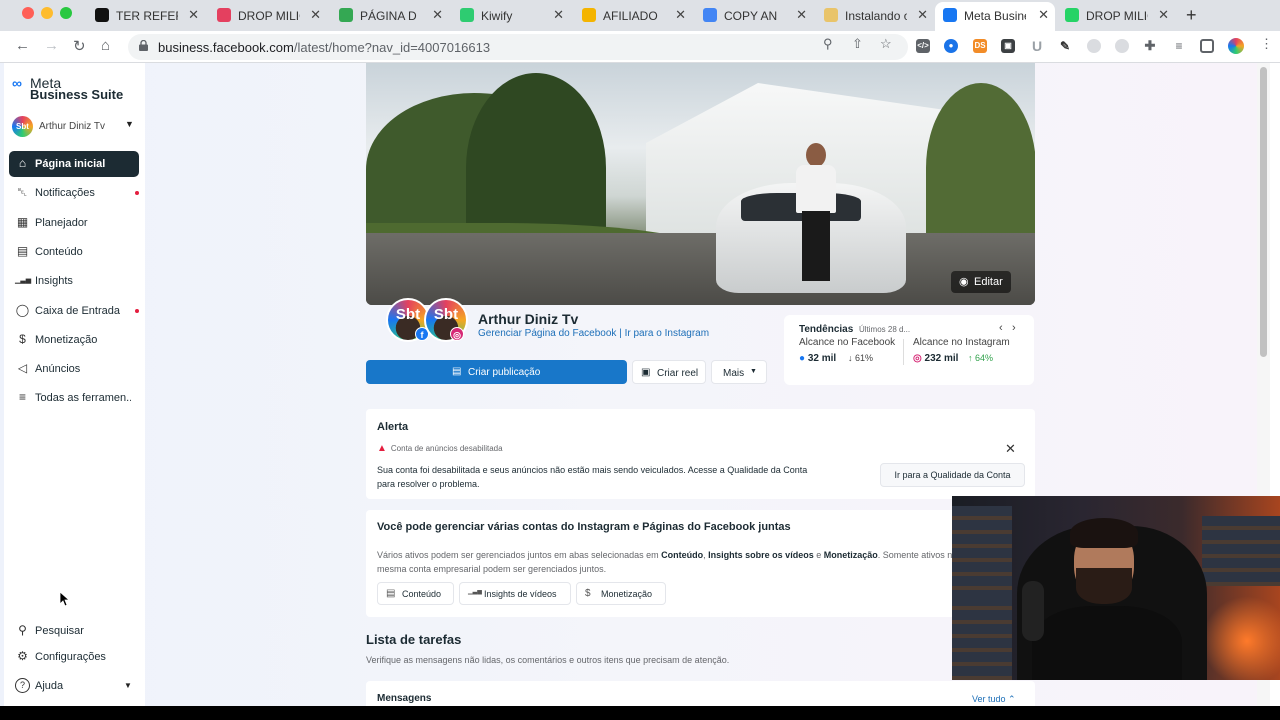  I want to click on sidebar-item: ◁ Anúncios, so click(74, 369).